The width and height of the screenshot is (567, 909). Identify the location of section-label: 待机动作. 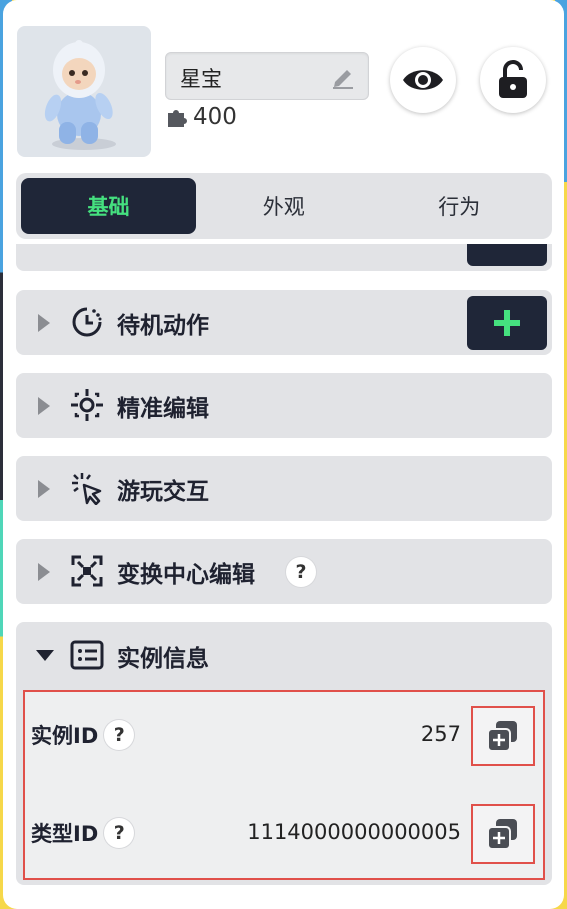
(163, 326).